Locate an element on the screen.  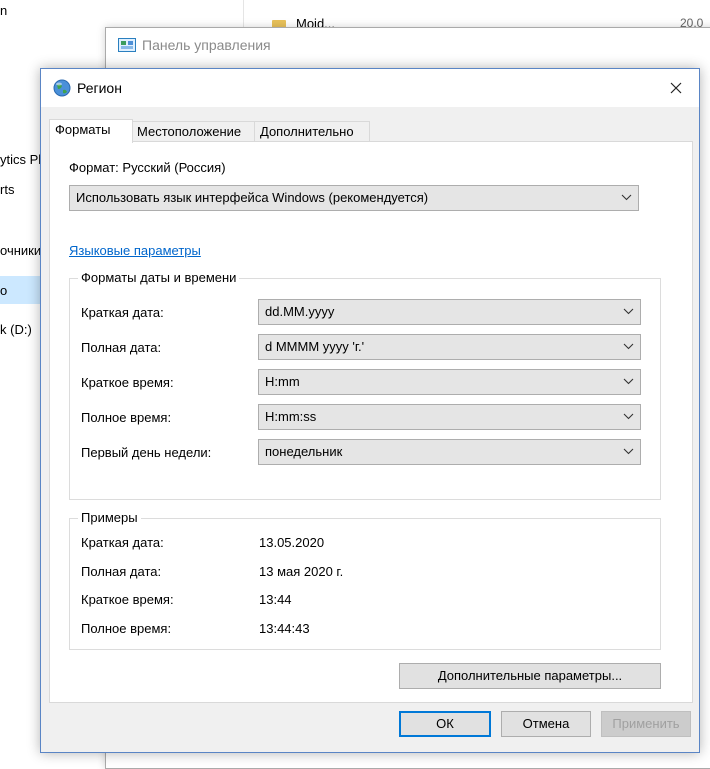
short-time-select: H:mm is located at coordinates (449, 382).